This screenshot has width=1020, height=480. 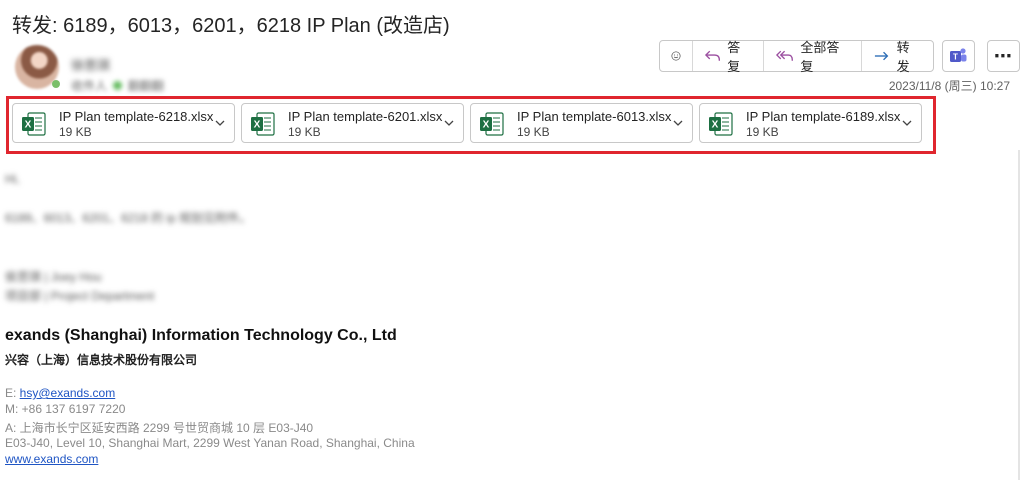 I want to click on website-link: www.exands.com, so click(x=51, y=459).